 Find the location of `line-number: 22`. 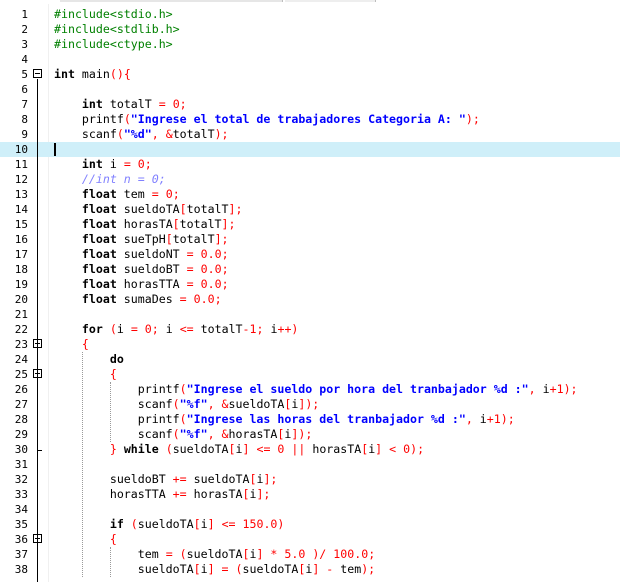

line-number: 22 is located at coordinates (21, 329).